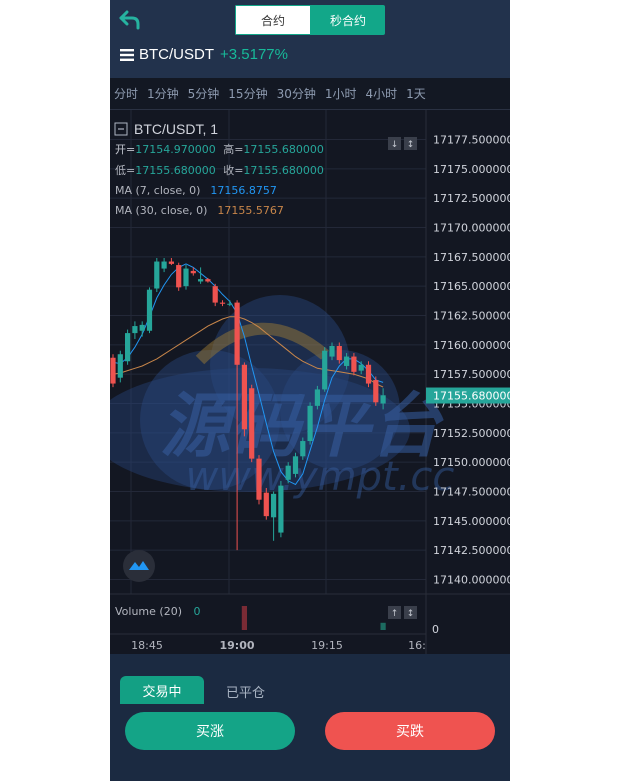  What do you see at coordinates (130, 20) in the screenshot?
I see `back-arrow-icon` at bounding box center [130, 20].